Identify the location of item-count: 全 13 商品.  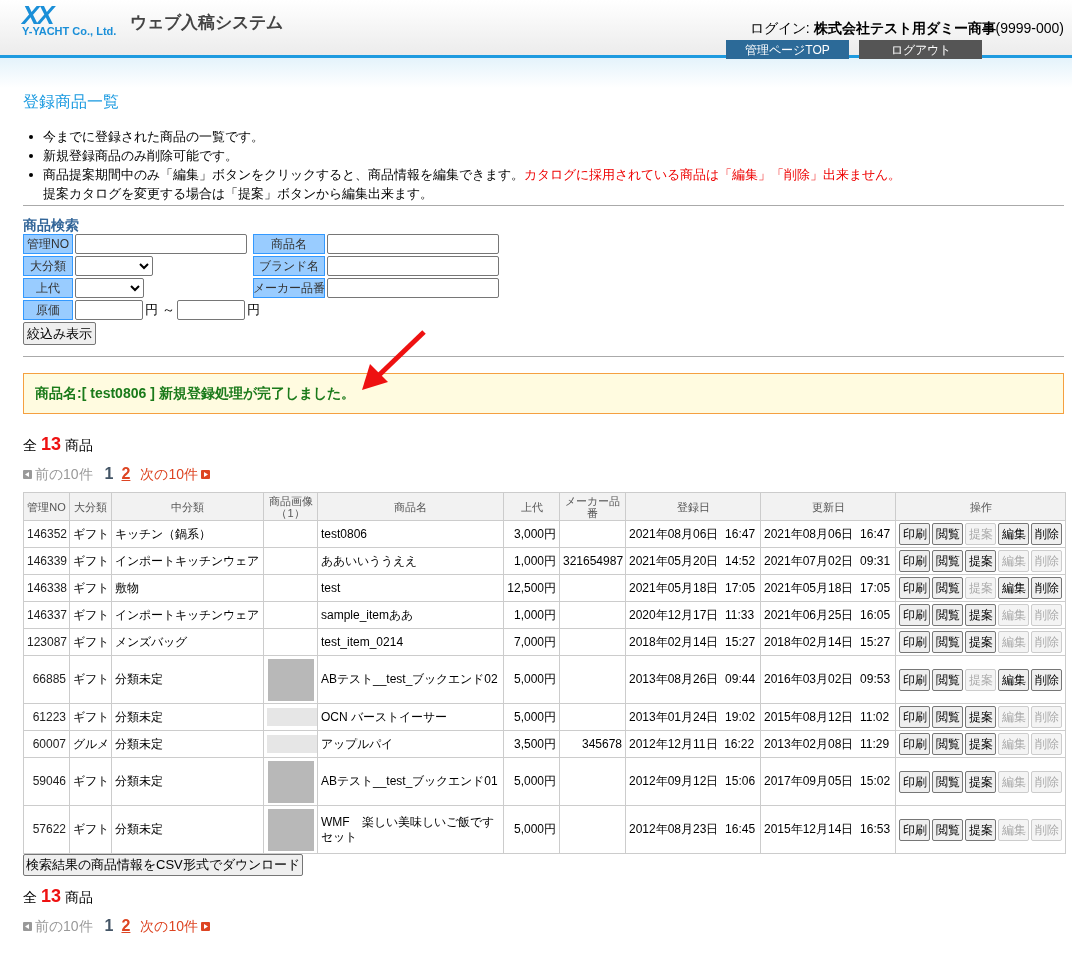
(58, 896).